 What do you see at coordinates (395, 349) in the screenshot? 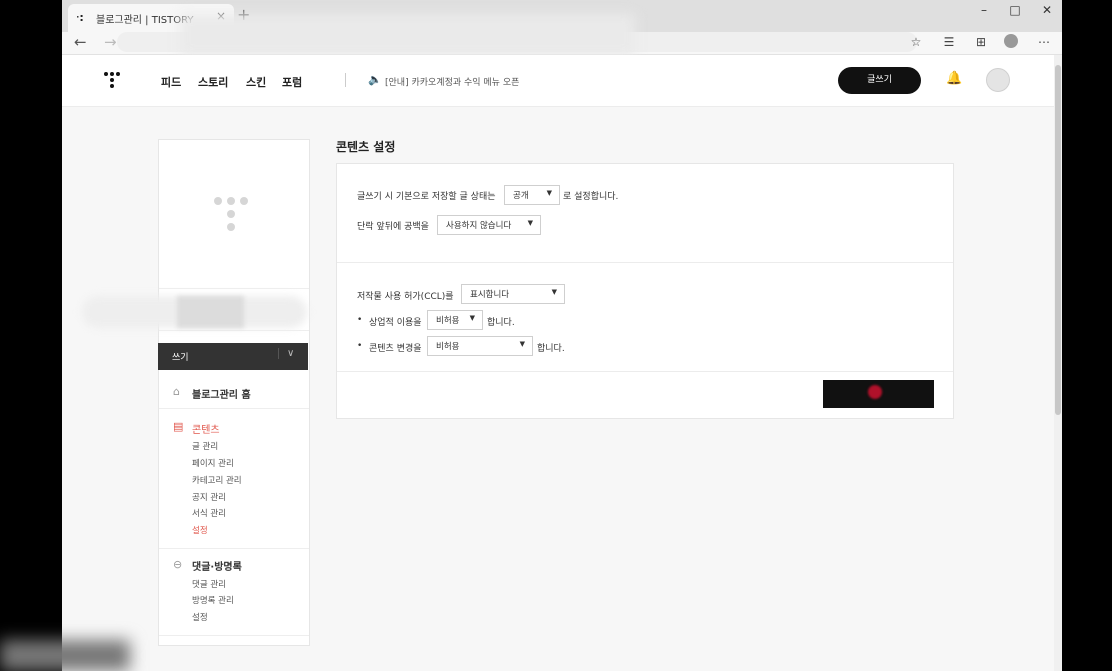
I see `modification-label: 콘텐츠 변경을` at bounding box center [395, 349].